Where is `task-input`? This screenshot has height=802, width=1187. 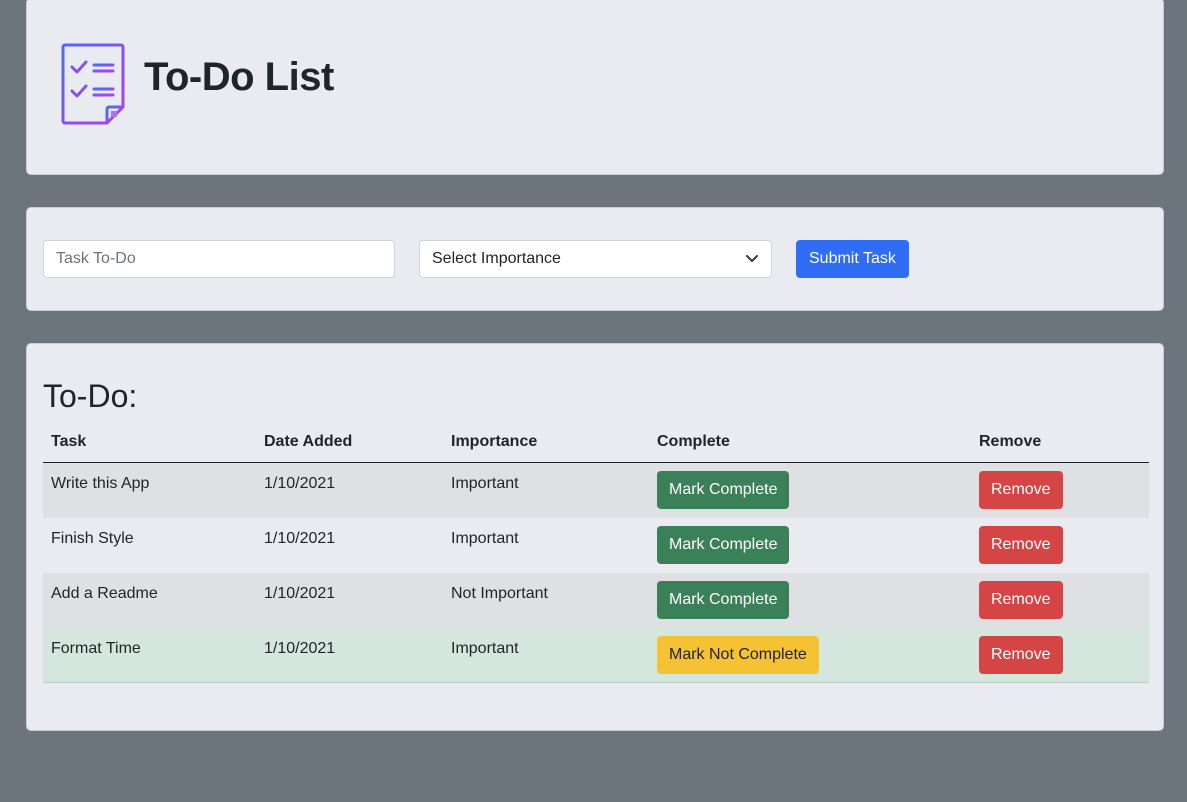
task-input is located at coordinates (219, 259).